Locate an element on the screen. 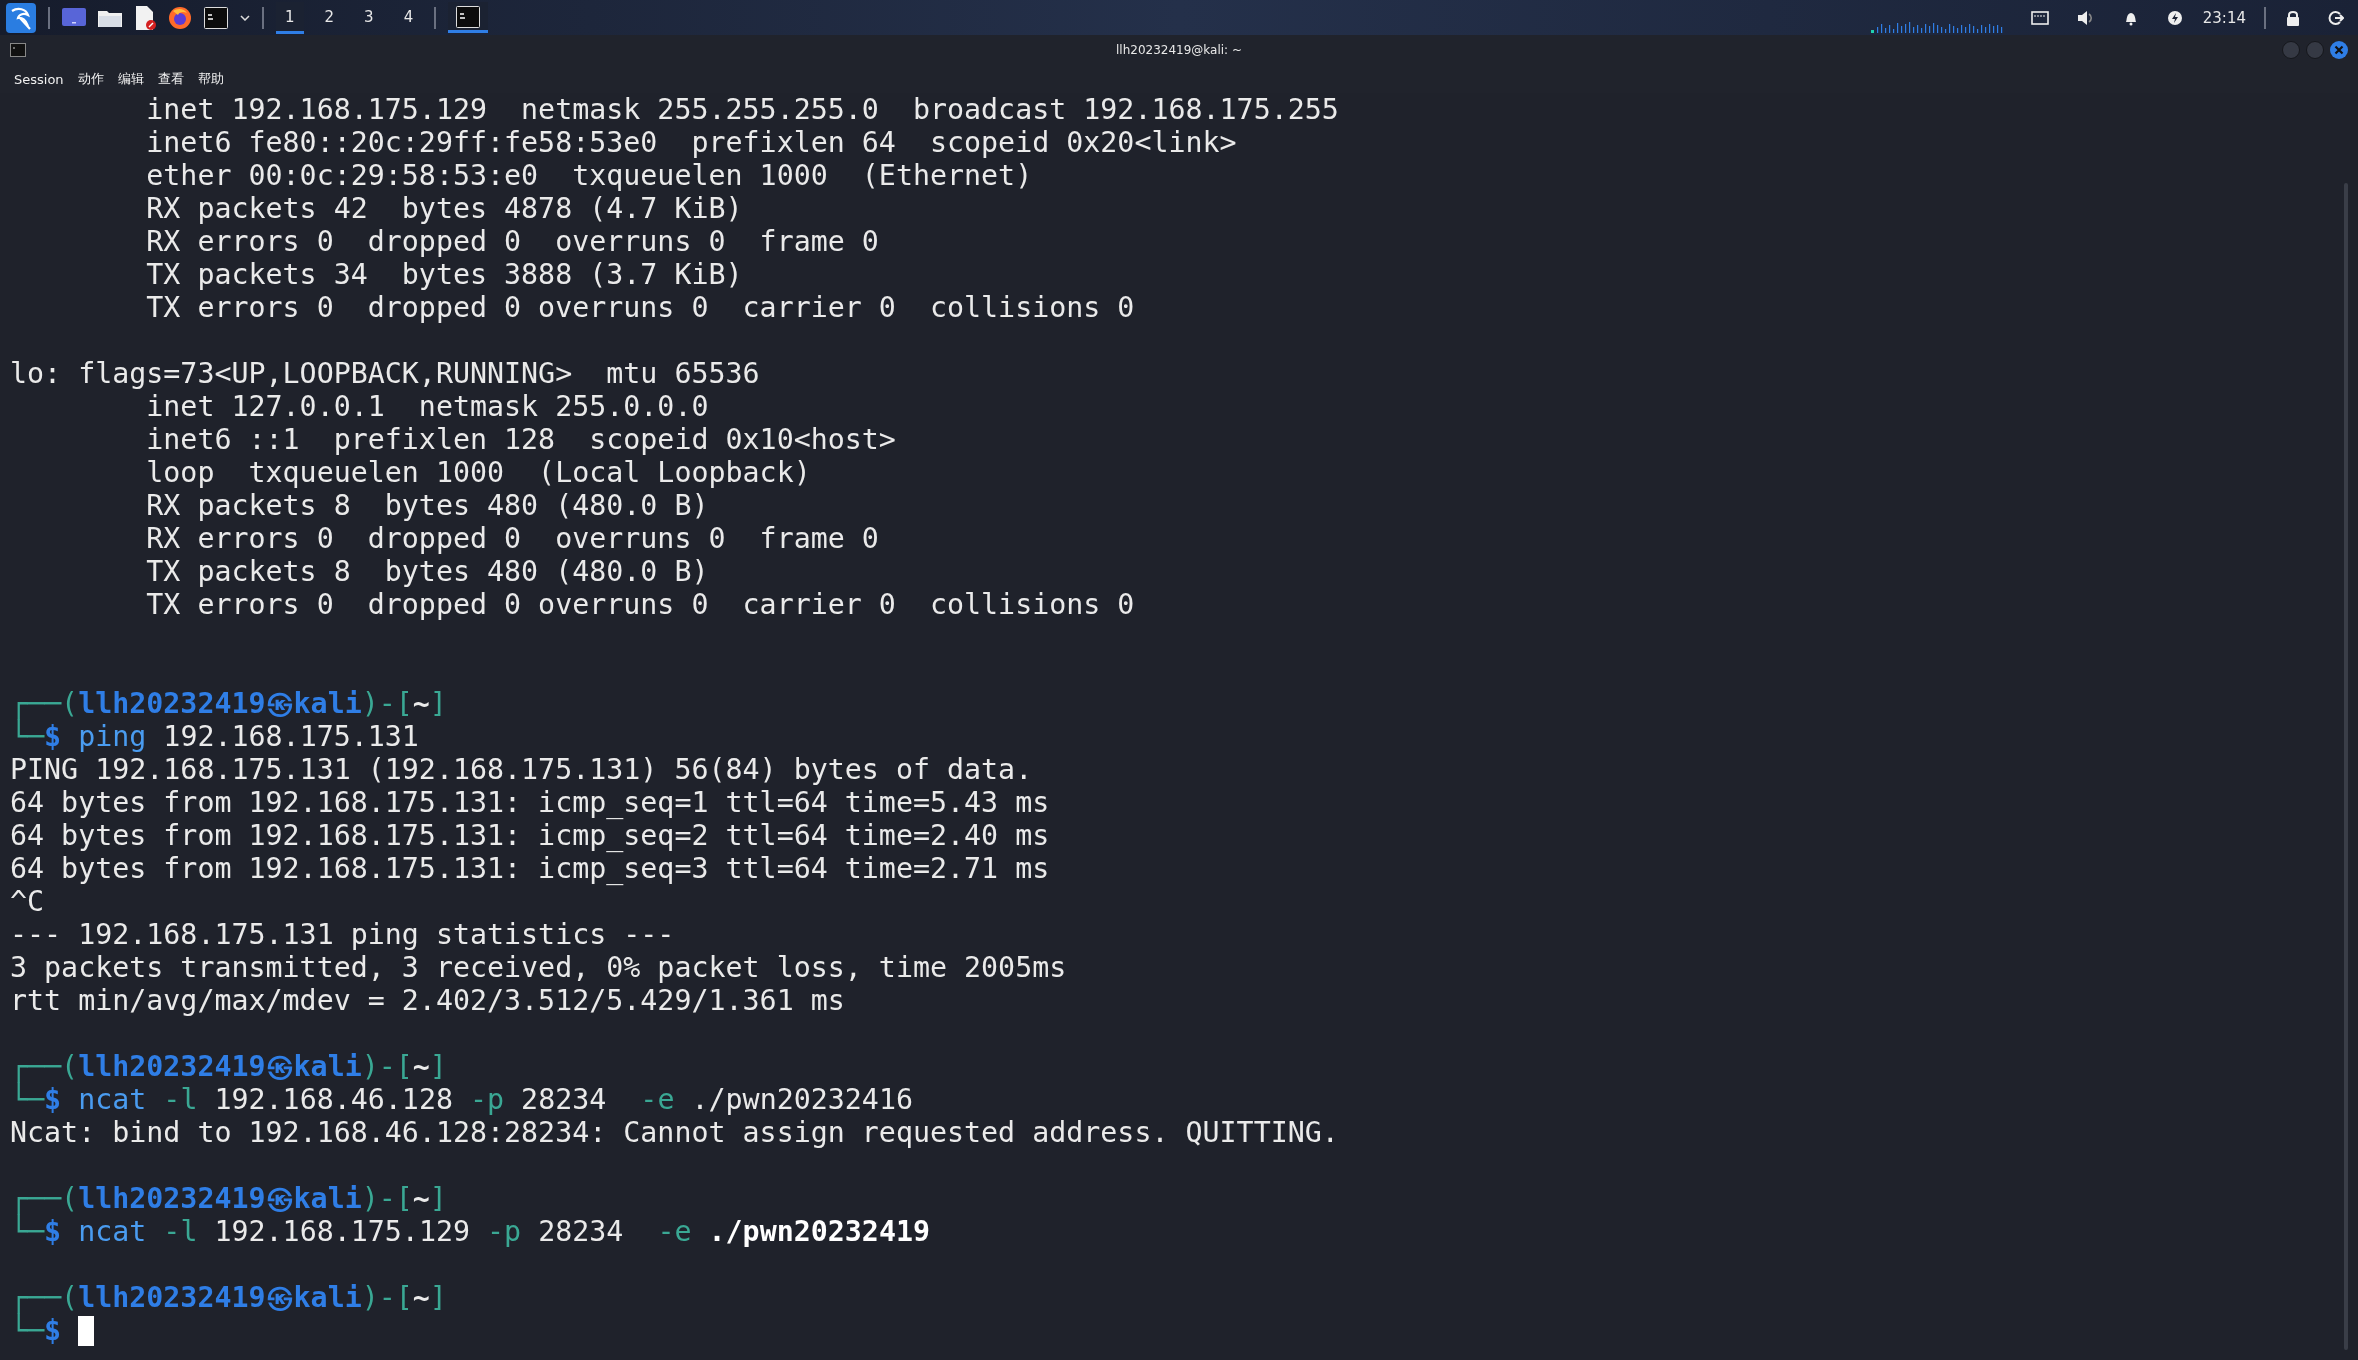  workspace-tab: 2 is located at coordinates (329, 17).